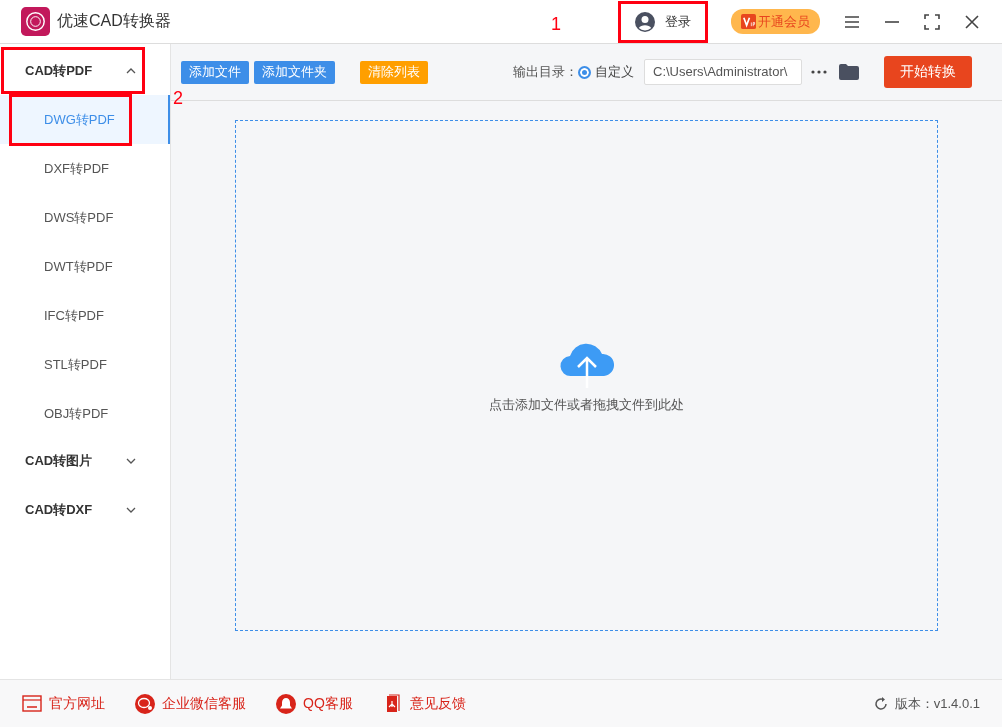 The height and width of the screenshot is (727, 1002). I want to click on path-field: C:\Users\Administrator\, so click(723, 72).